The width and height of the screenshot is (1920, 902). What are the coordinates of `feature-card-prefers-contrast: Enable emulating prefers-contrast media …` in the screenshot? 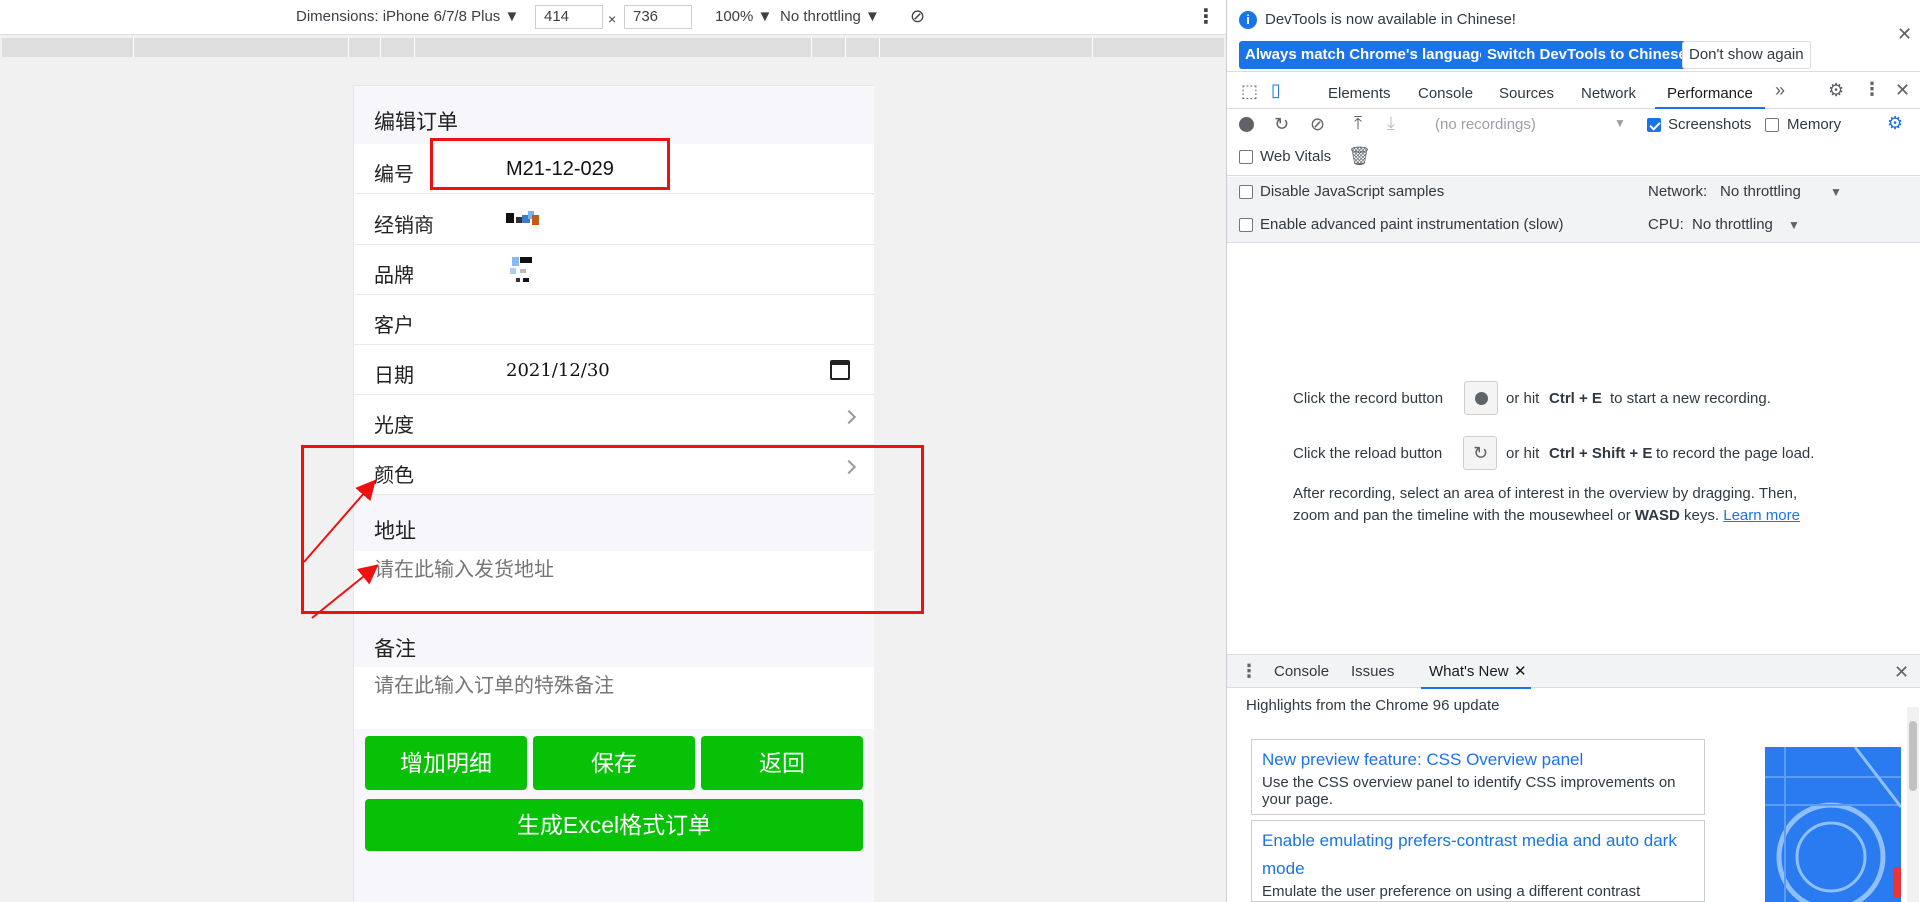 It's located at (1478, 861).